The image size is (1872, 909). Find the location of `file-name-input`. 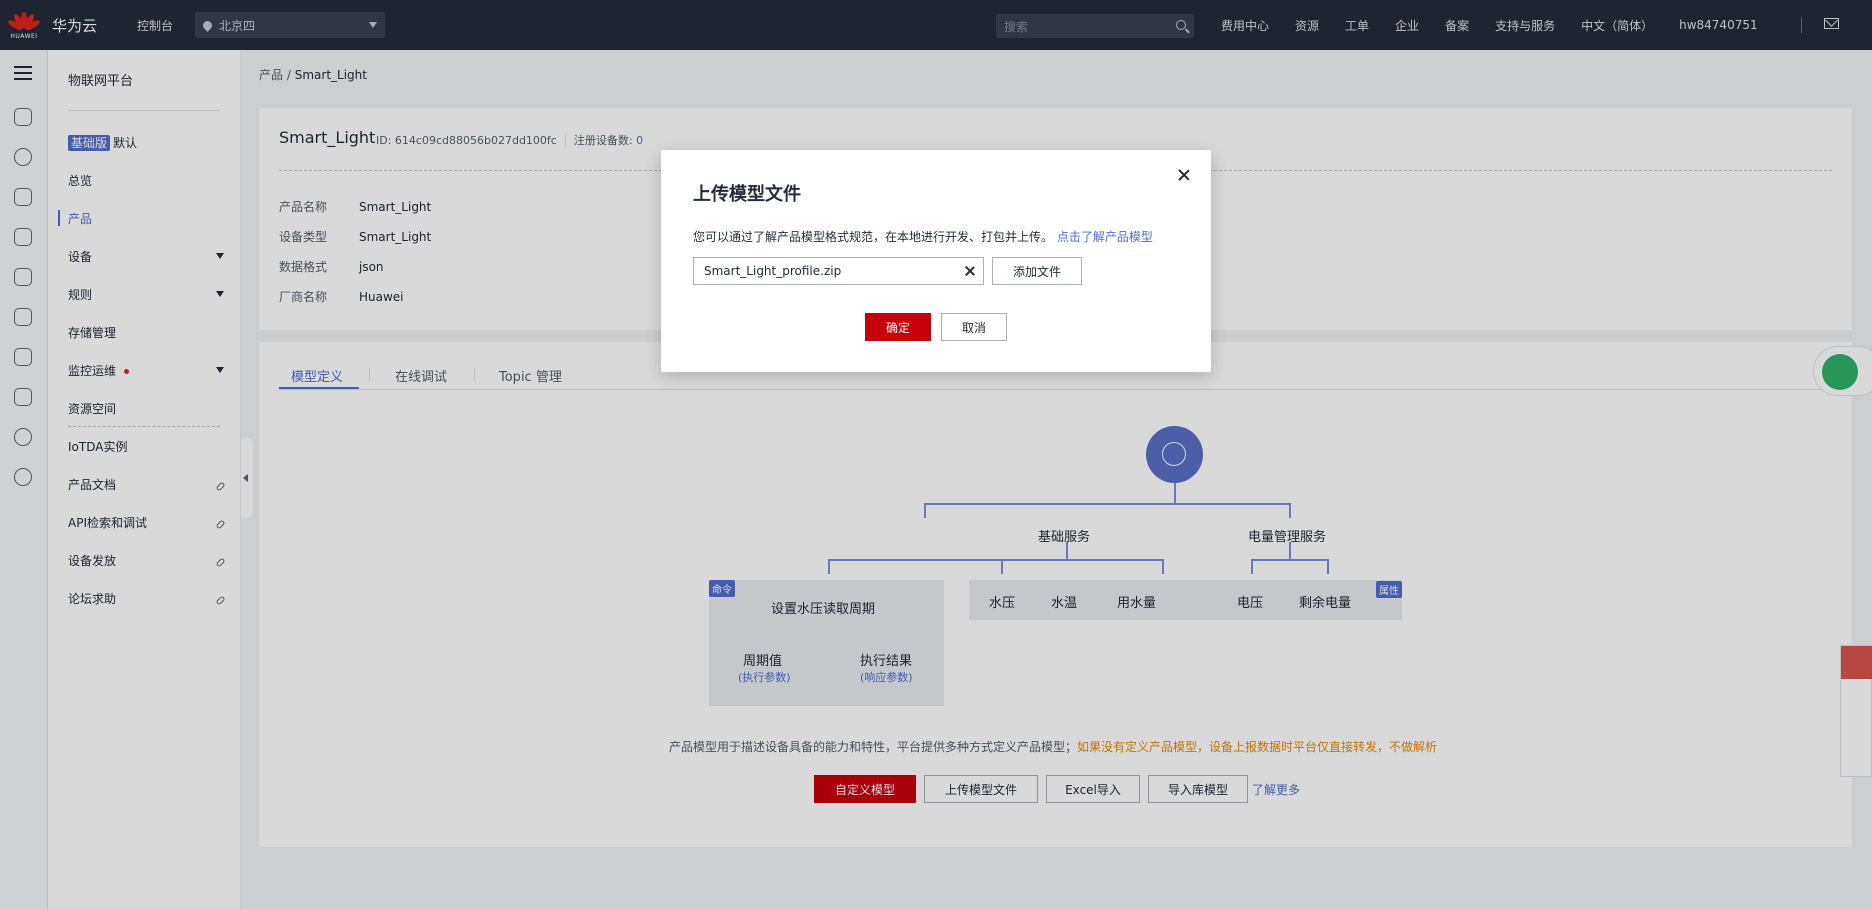

file-name-input is located at coordinates (838, 271).